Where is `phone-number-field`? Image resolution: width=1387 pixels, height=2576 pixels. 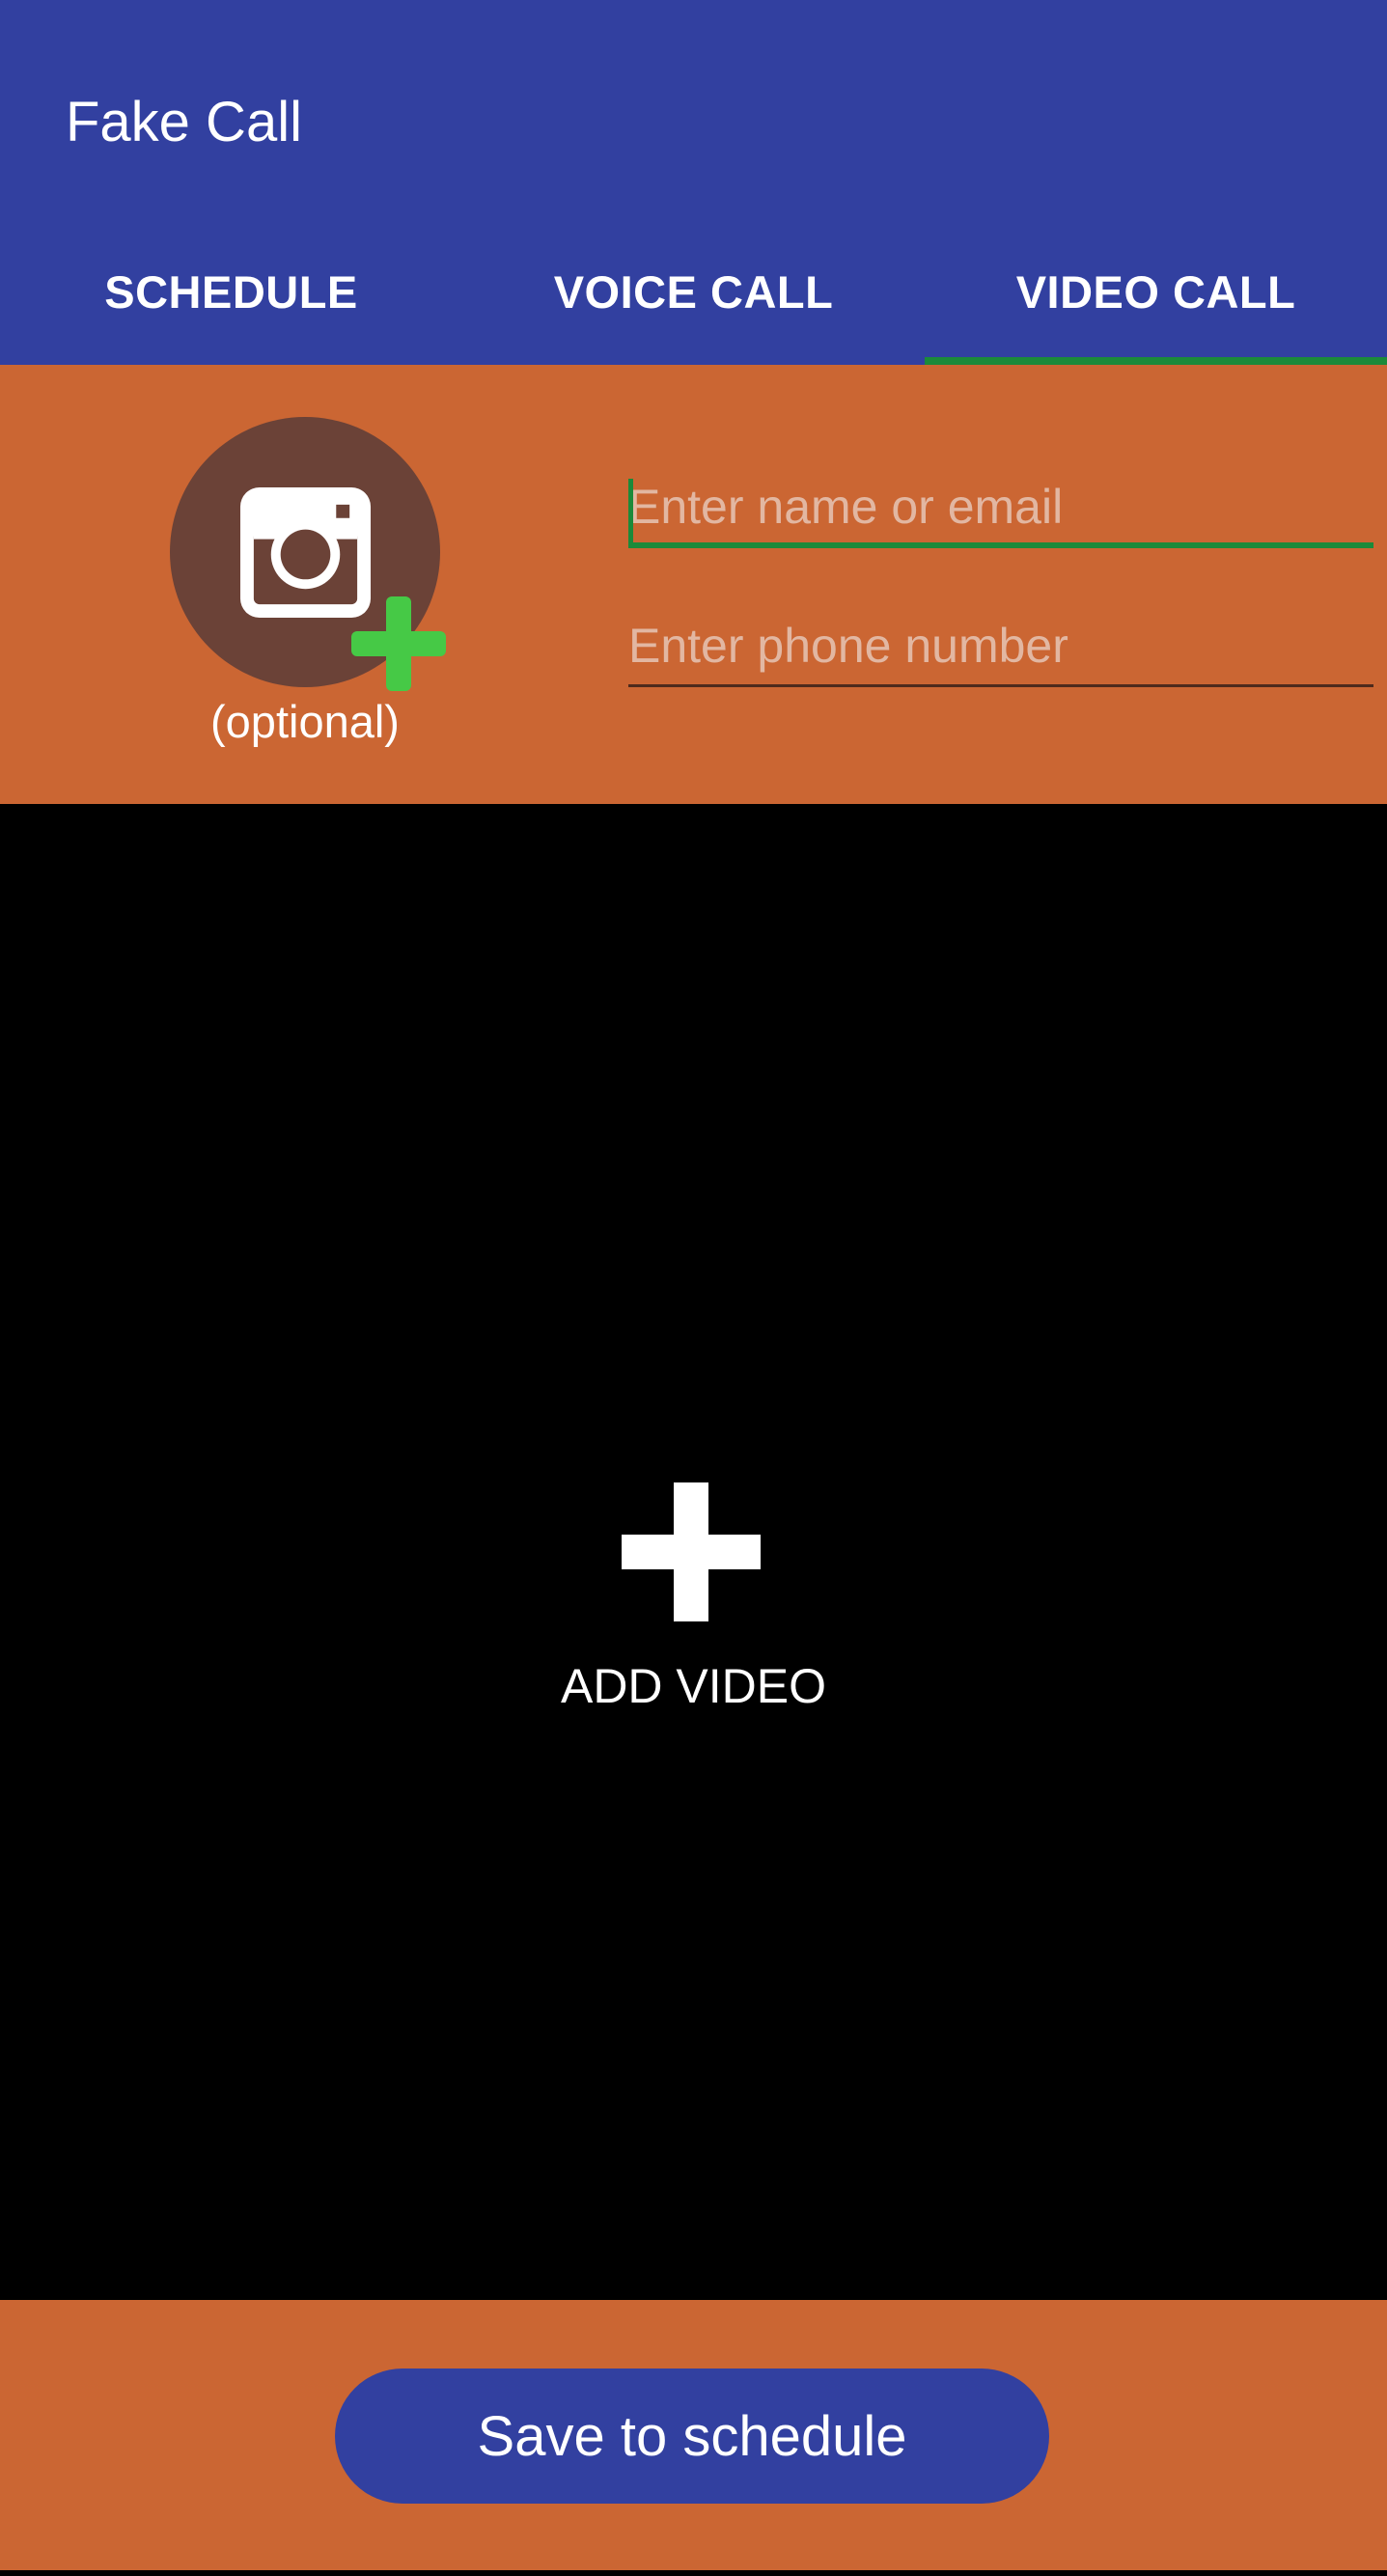
phone-number-field is located at coordinates (1001, 648).